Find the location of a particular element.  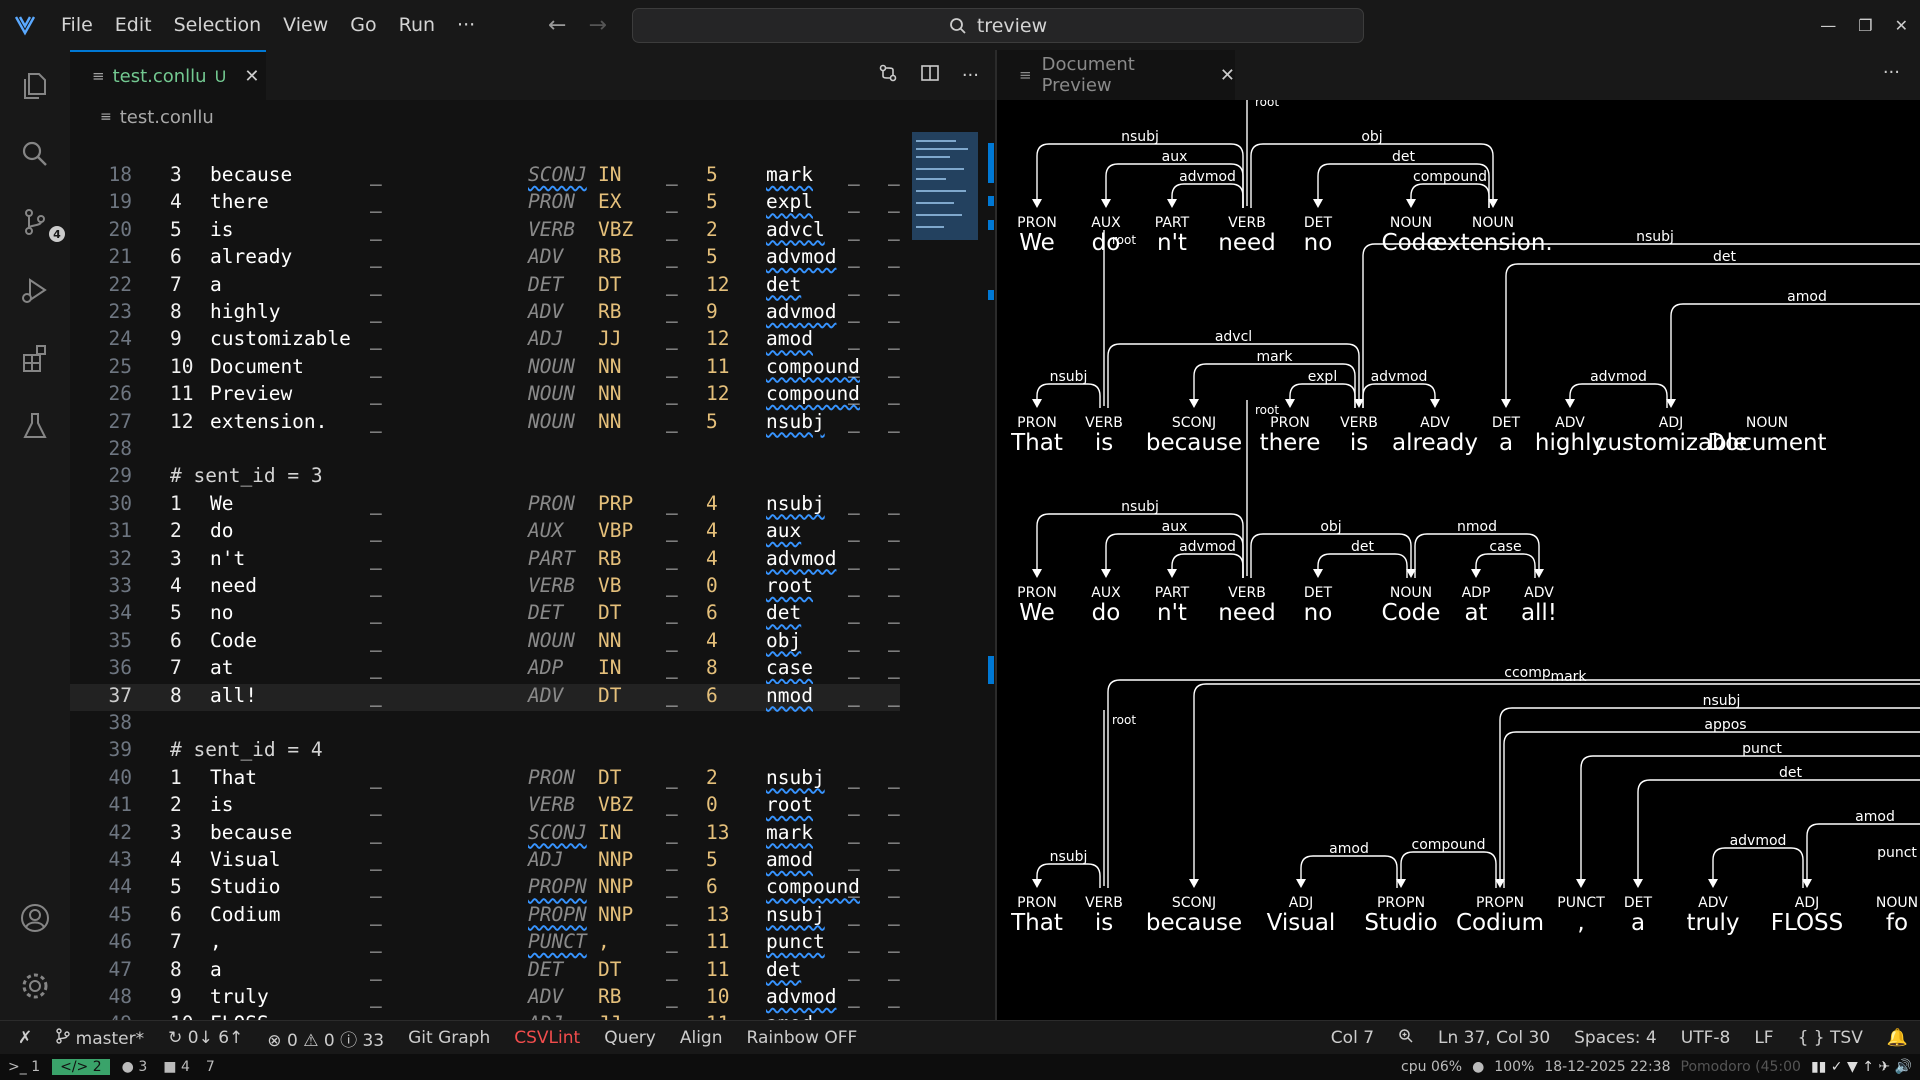

code-line: 23 8 highly _ ADV RB _ 9 advmod _ _ is located at coordinates (485, 313).